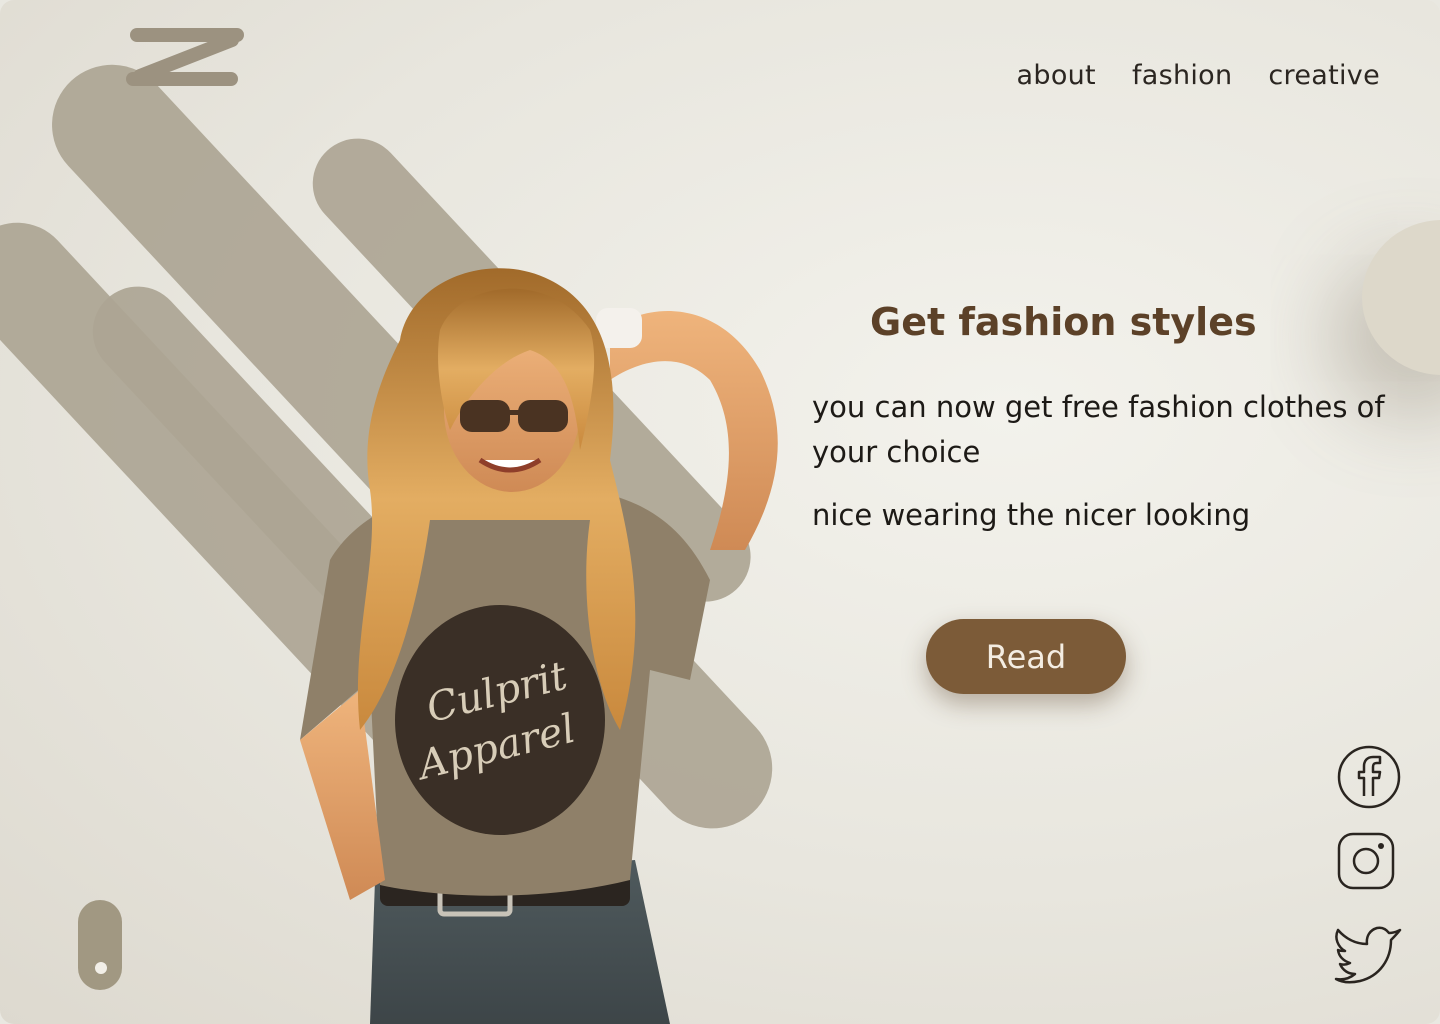 Image resolution: width=1440 pixels, height=1024 pixels. What do you see at coordinates (1056, 75) in the screenshot?
I see `nav-about: about` at bounding box center [1056, 75].